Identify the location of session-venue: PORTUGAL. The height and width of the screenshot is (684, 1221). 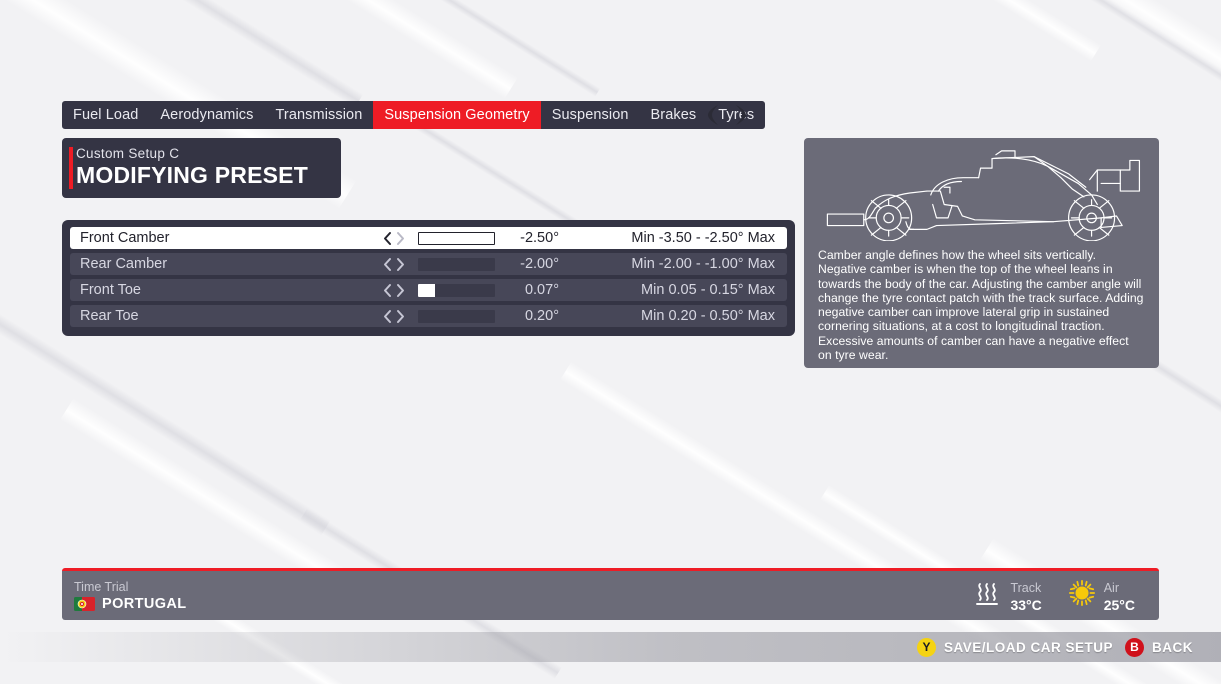
(130, 604).